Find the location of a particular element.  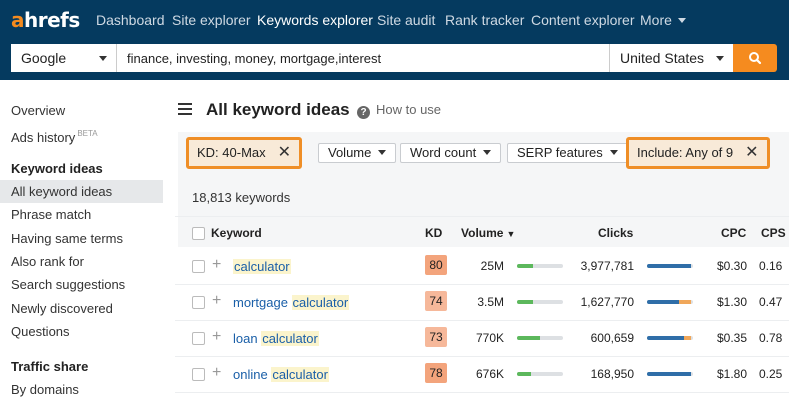

search-button is located at coordinates (755, 58).